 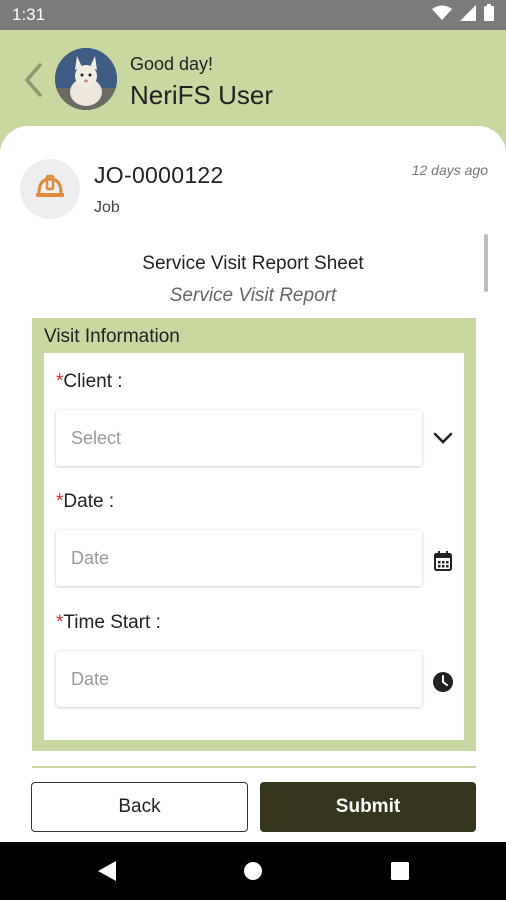 I want to click on report-title: Service Visit Report Sheet, so click(x=253, y=263).